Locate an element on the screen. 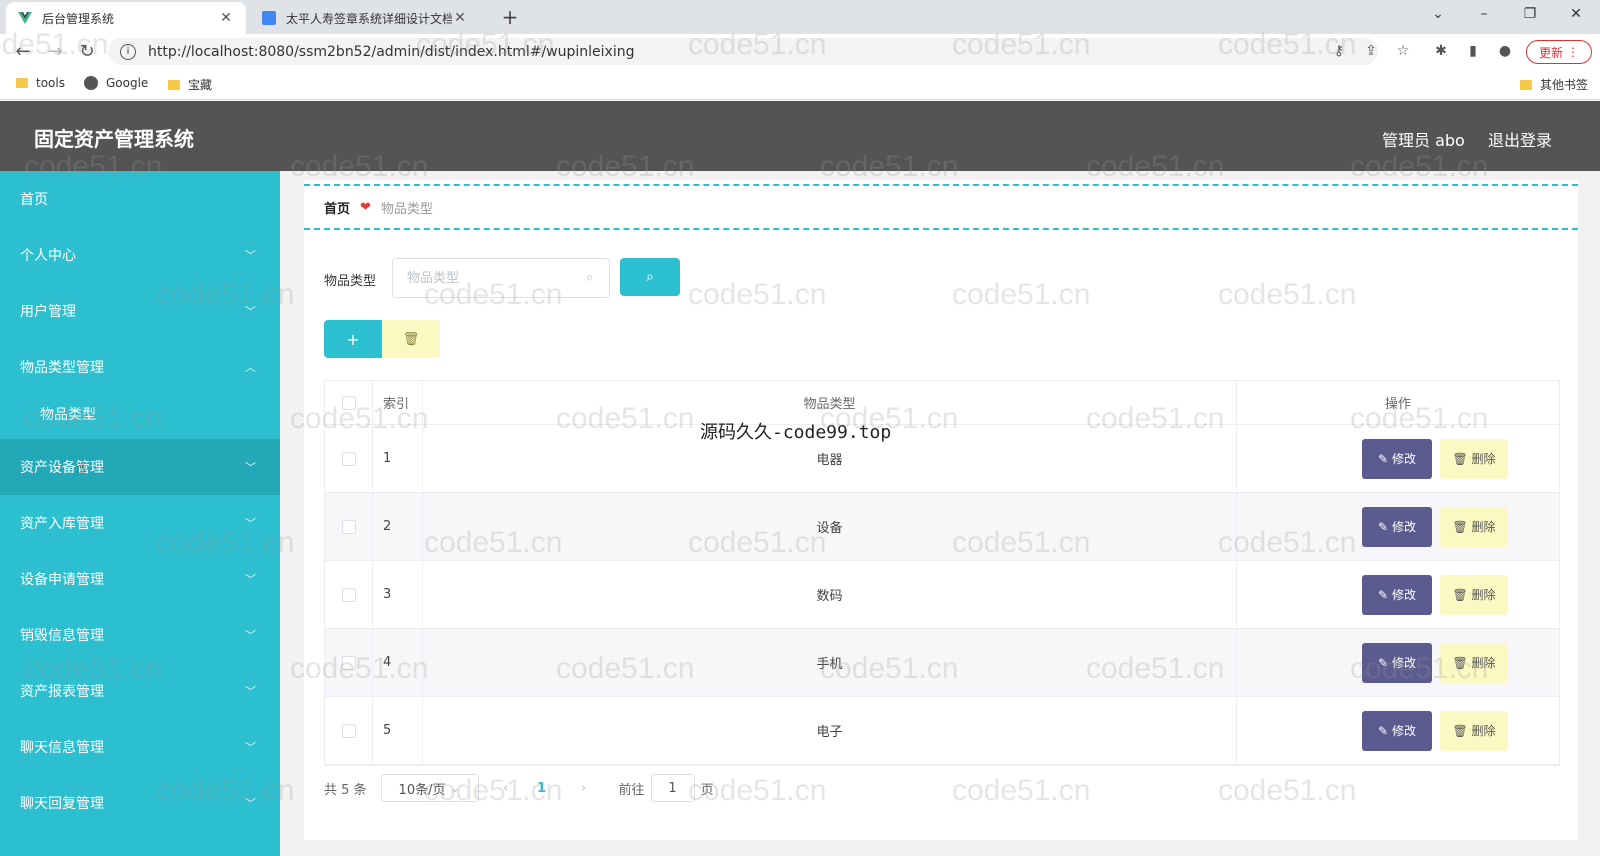 This screenshot has width=1600, height=856. breadcrumb-home: 首页 is located at coordinates (337, 207).